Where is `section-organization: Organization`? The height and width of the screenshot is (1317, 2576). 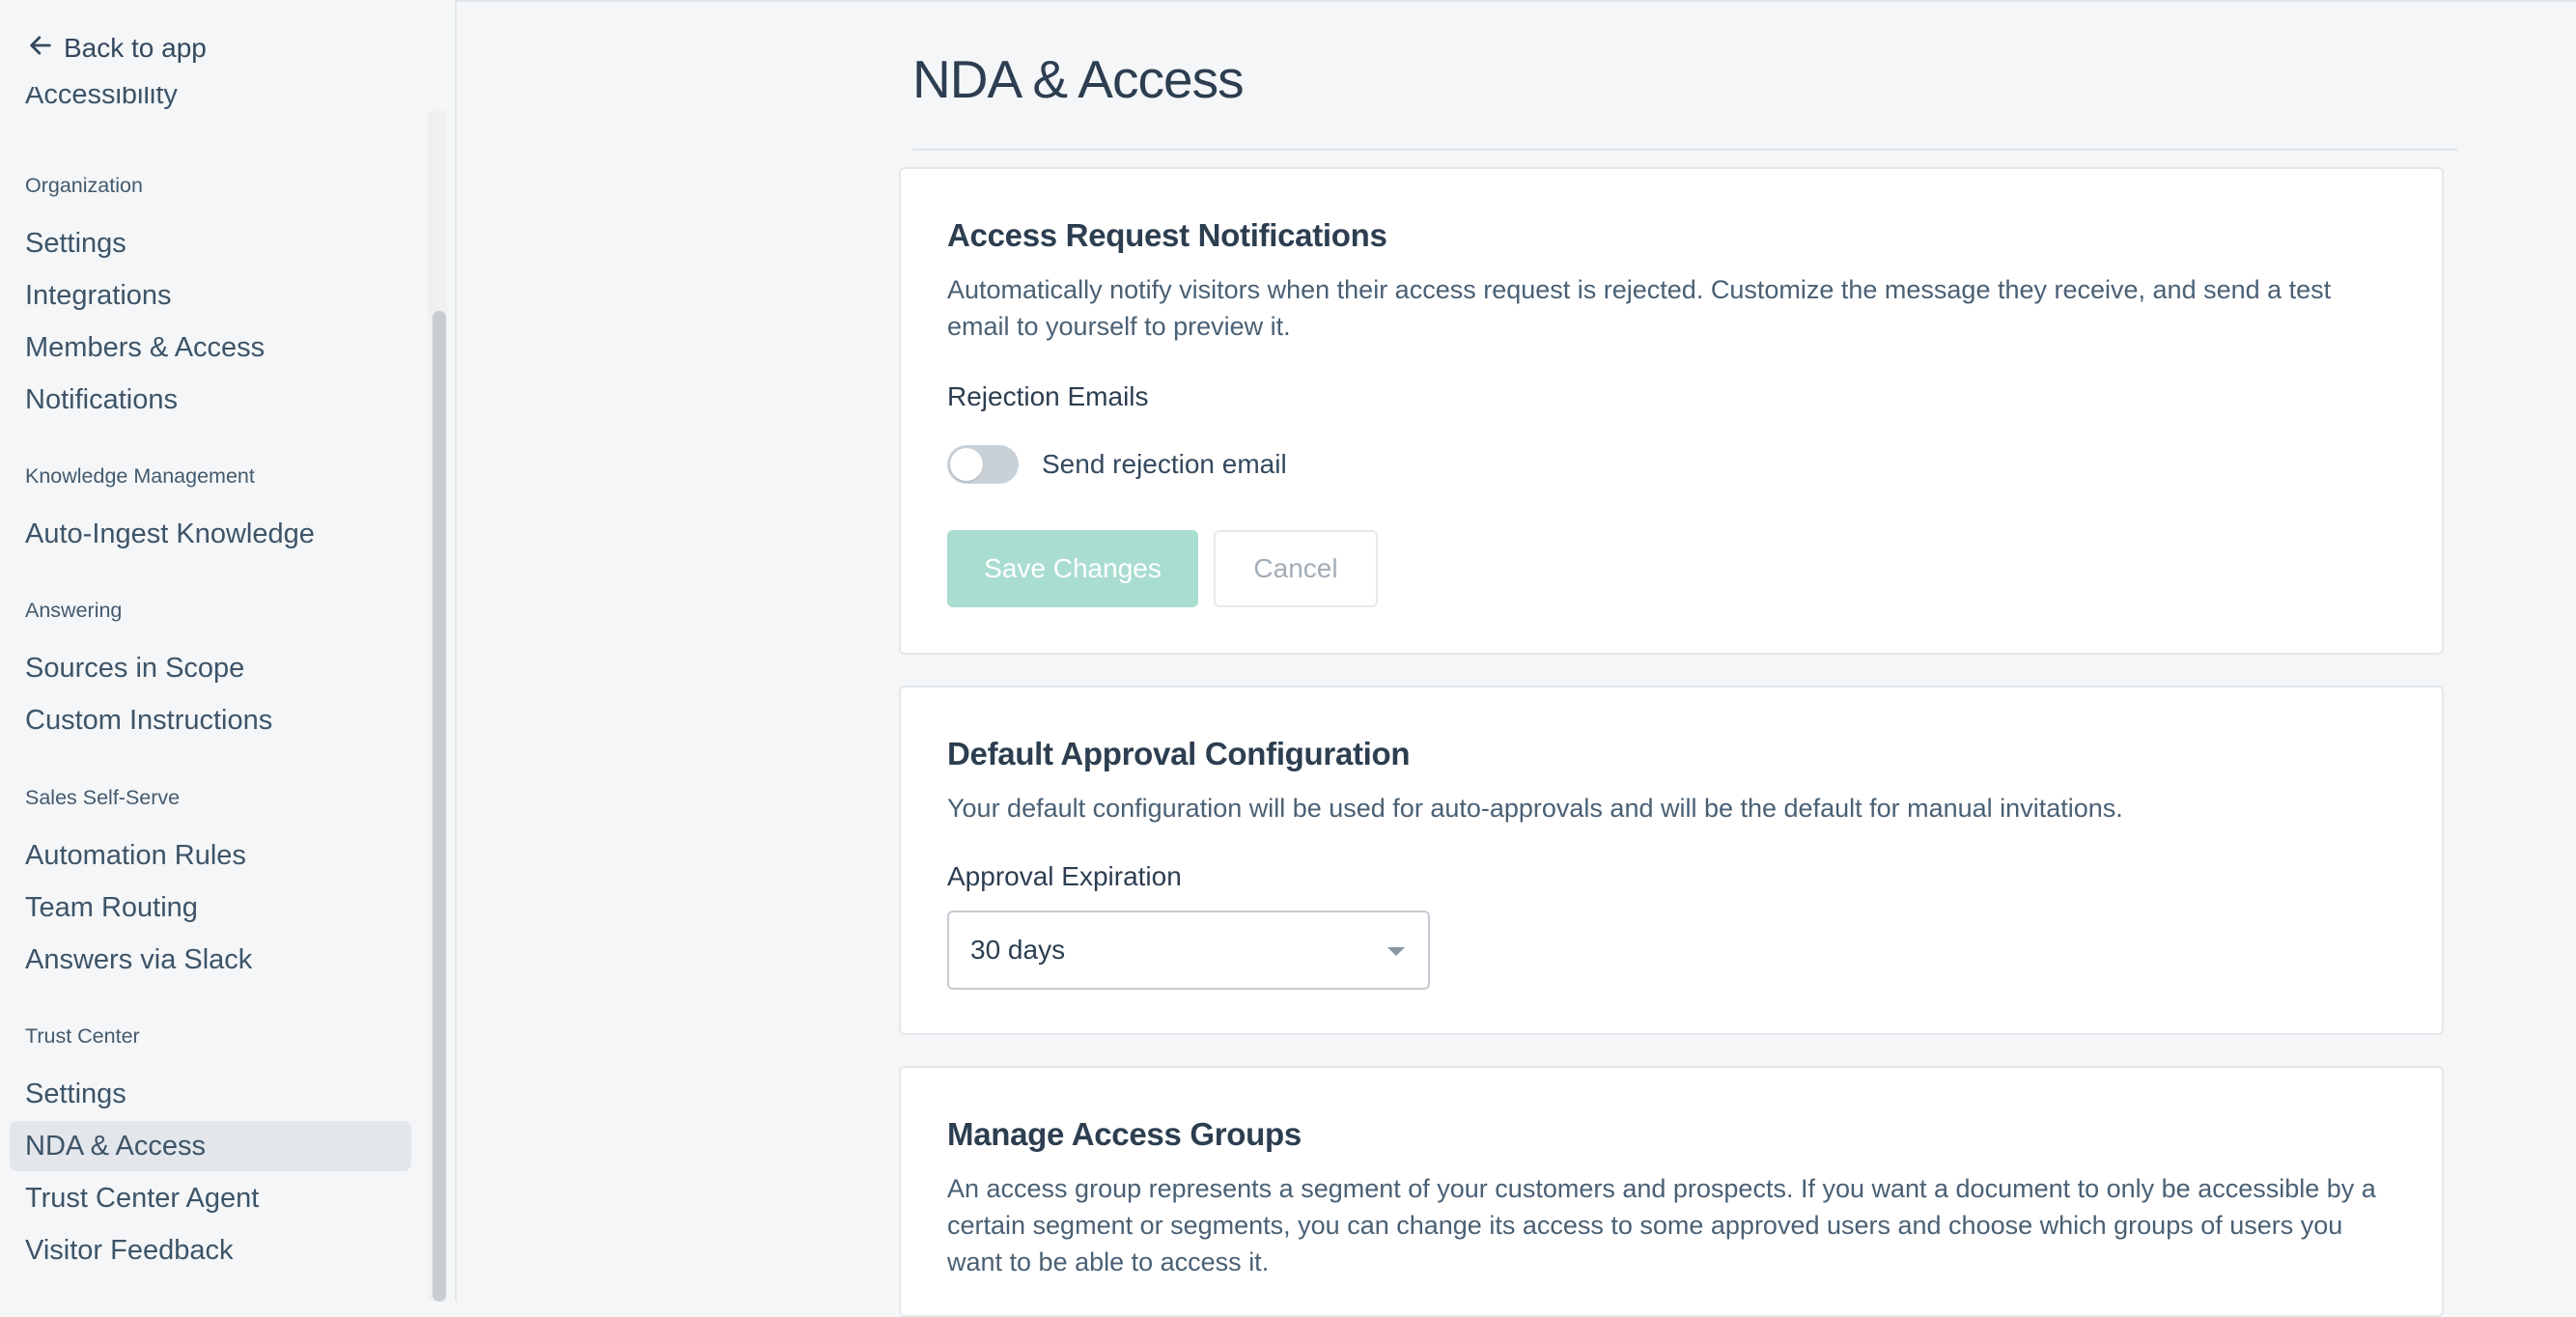
section-organization: Organization is located at coordinates (84, 185).